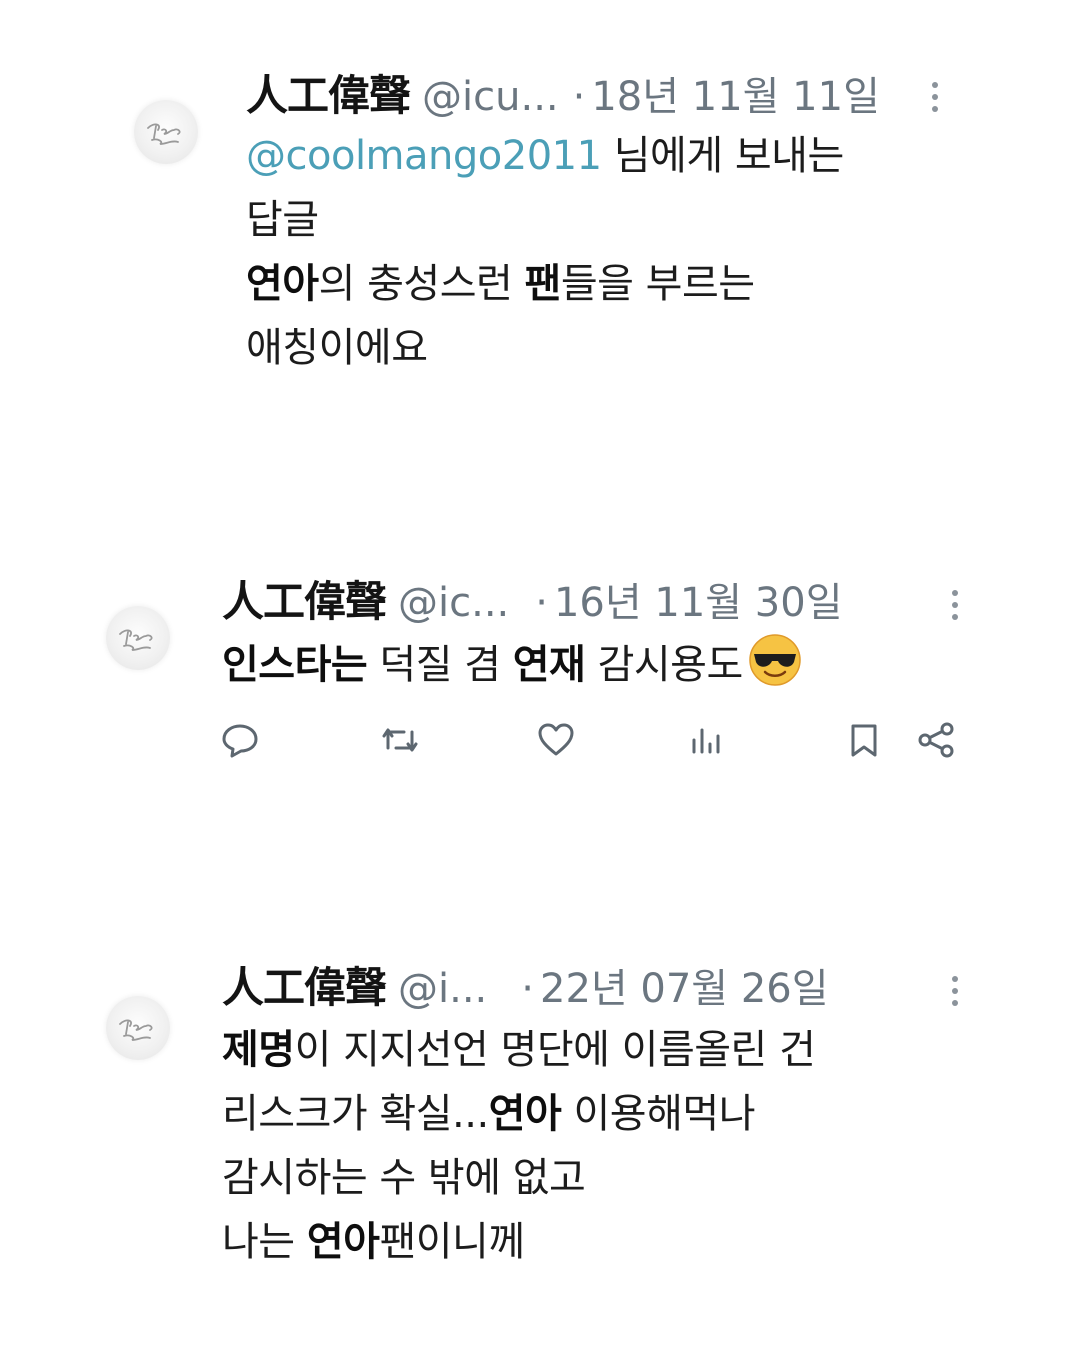  What do you see at coordinates (775, 660) in the screenshot?
I see `sunglasses-emoji-icon` at bounding box center [775, 660].